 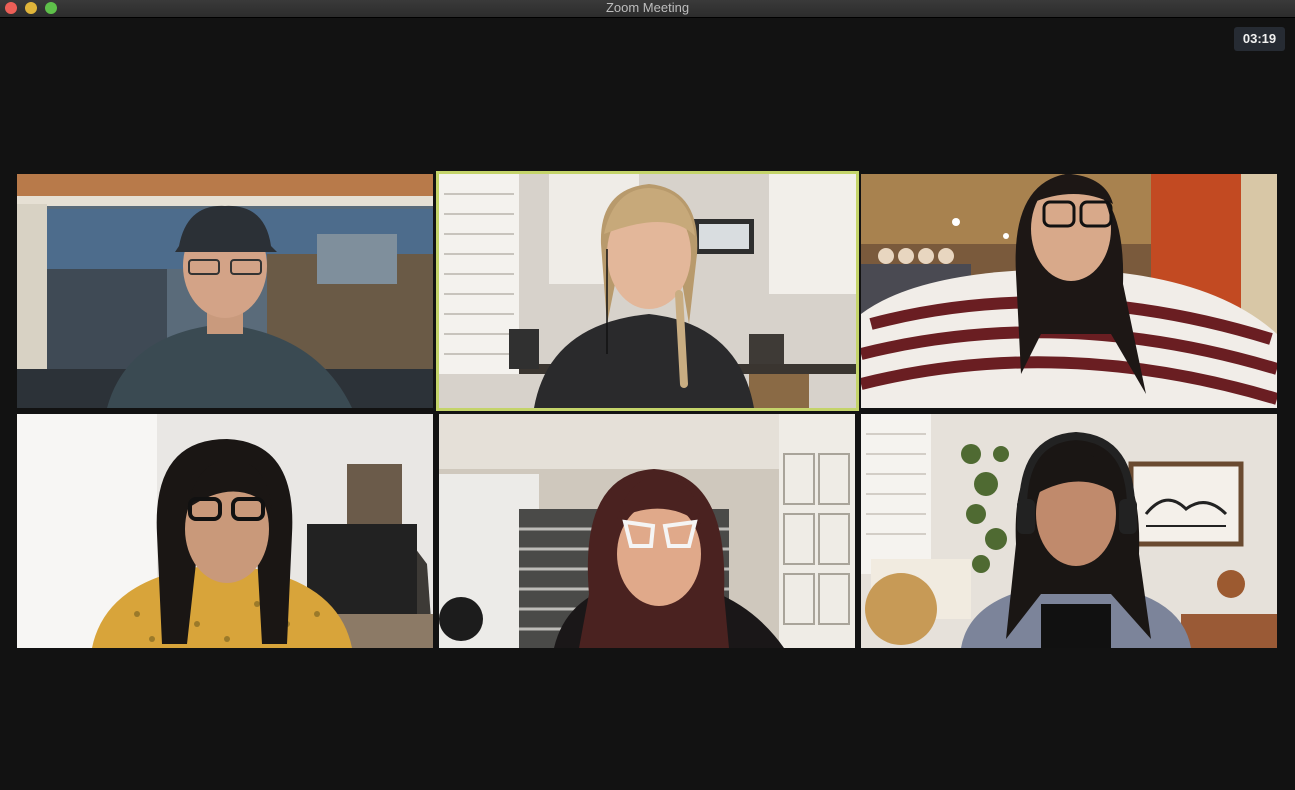 I want to click on window-titlebar: Zoom Meeting, so click(x=647, y=9).